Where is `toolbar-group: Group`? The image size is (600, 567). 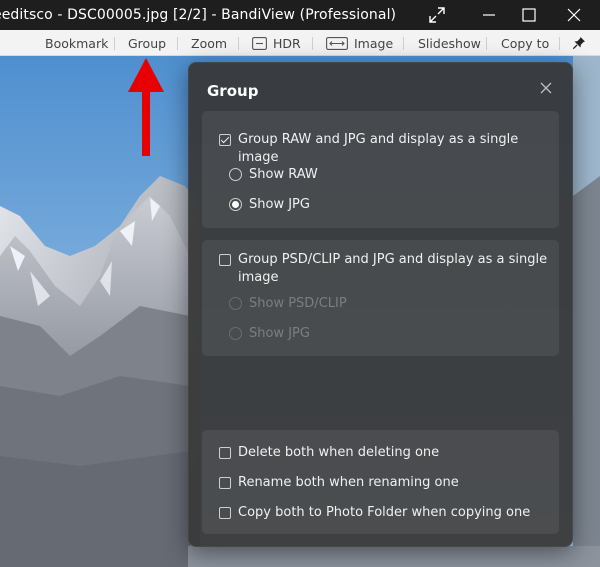 toolbar-group: Group is located at coordinates (147, 43).